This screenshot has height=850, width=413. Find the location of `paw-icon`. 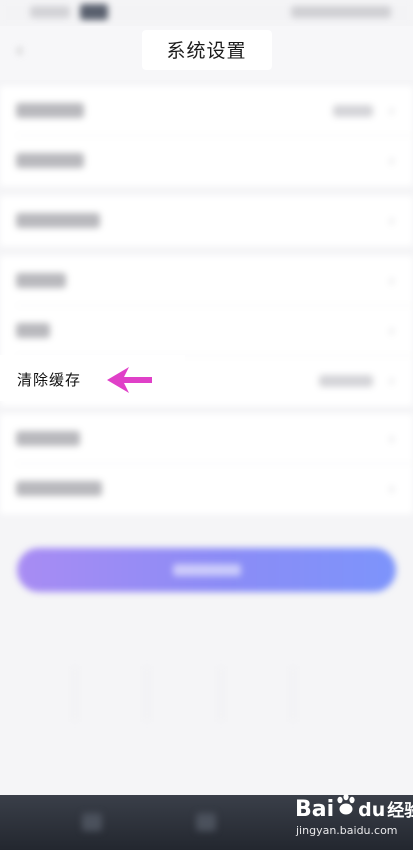

paw-icon is located at coordinates (346, 804).